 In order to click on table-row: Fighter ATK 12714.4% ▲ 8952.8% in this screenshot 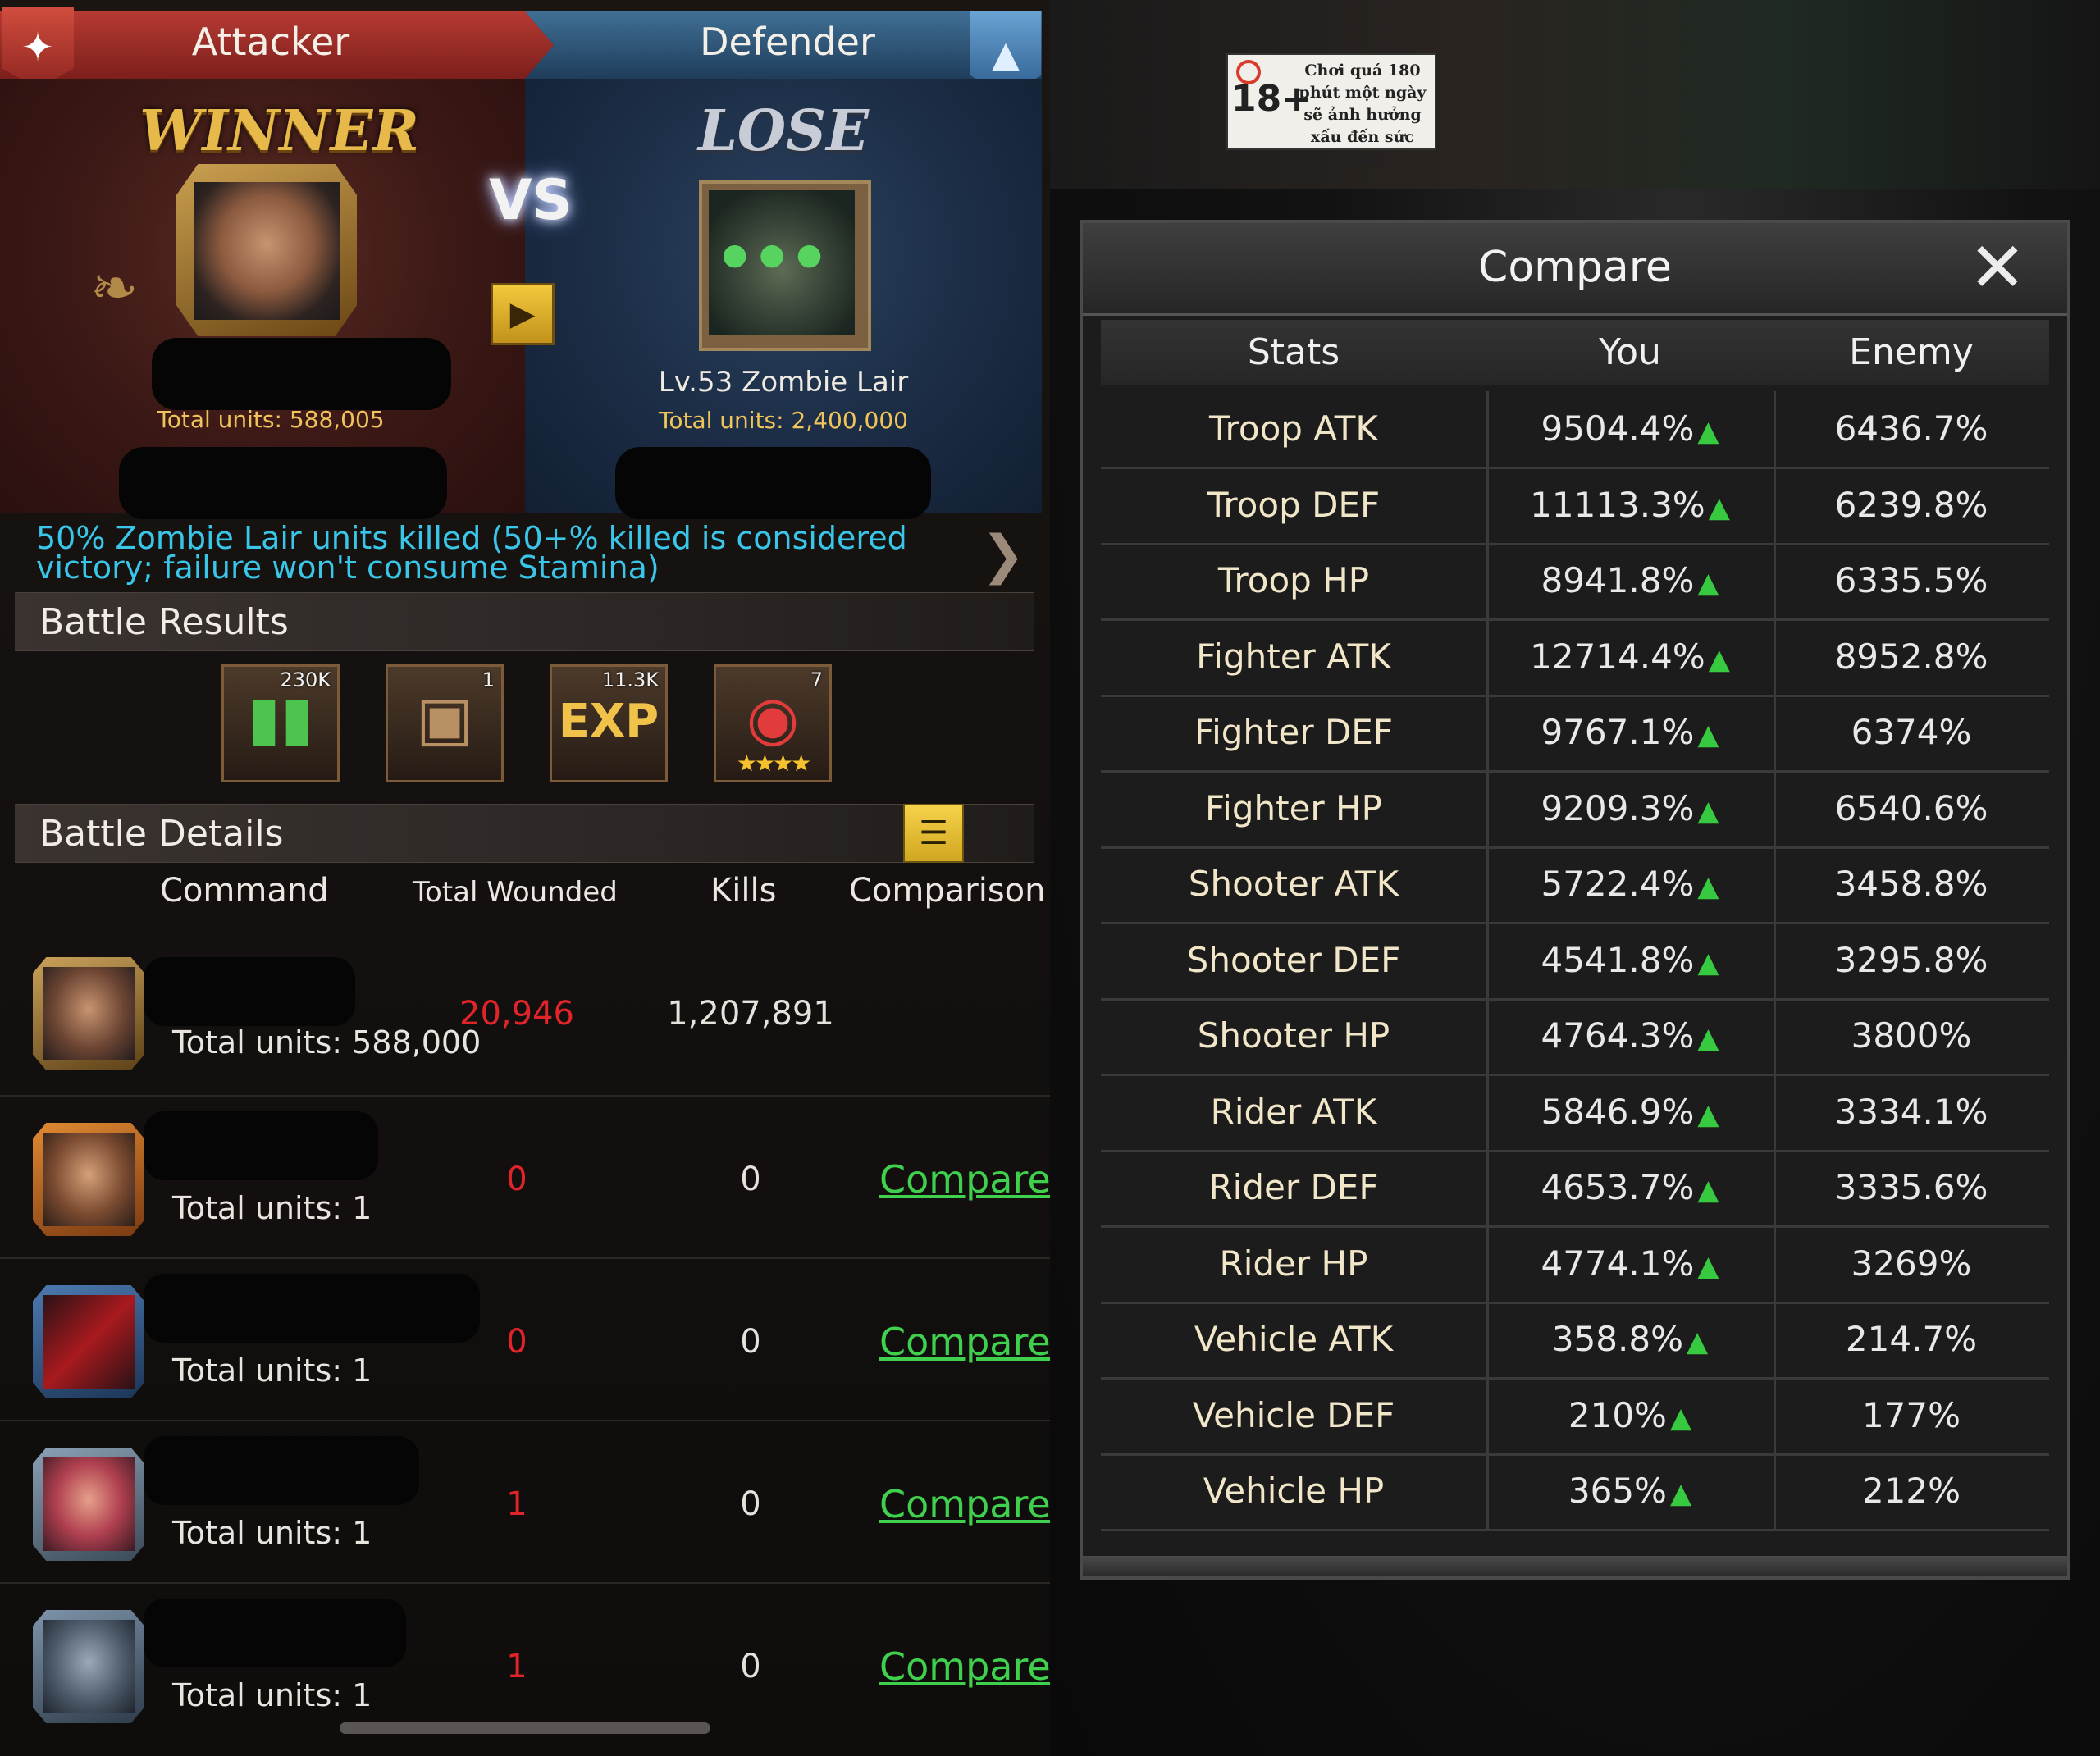, I will do `click(1575, 658)`.